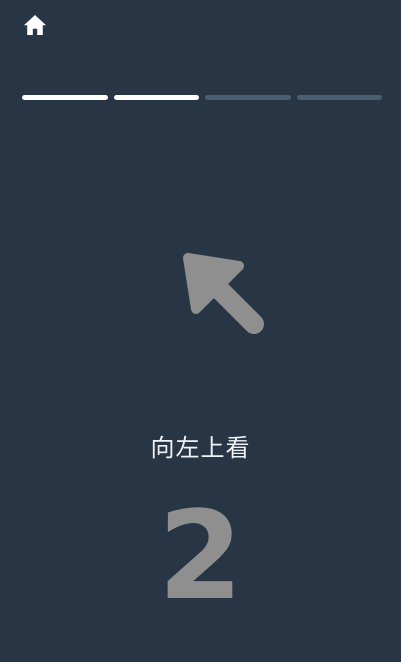 The width and height of the screenshot is (401, 662). I want to click on direction-arrow-container, so click(225, 295).